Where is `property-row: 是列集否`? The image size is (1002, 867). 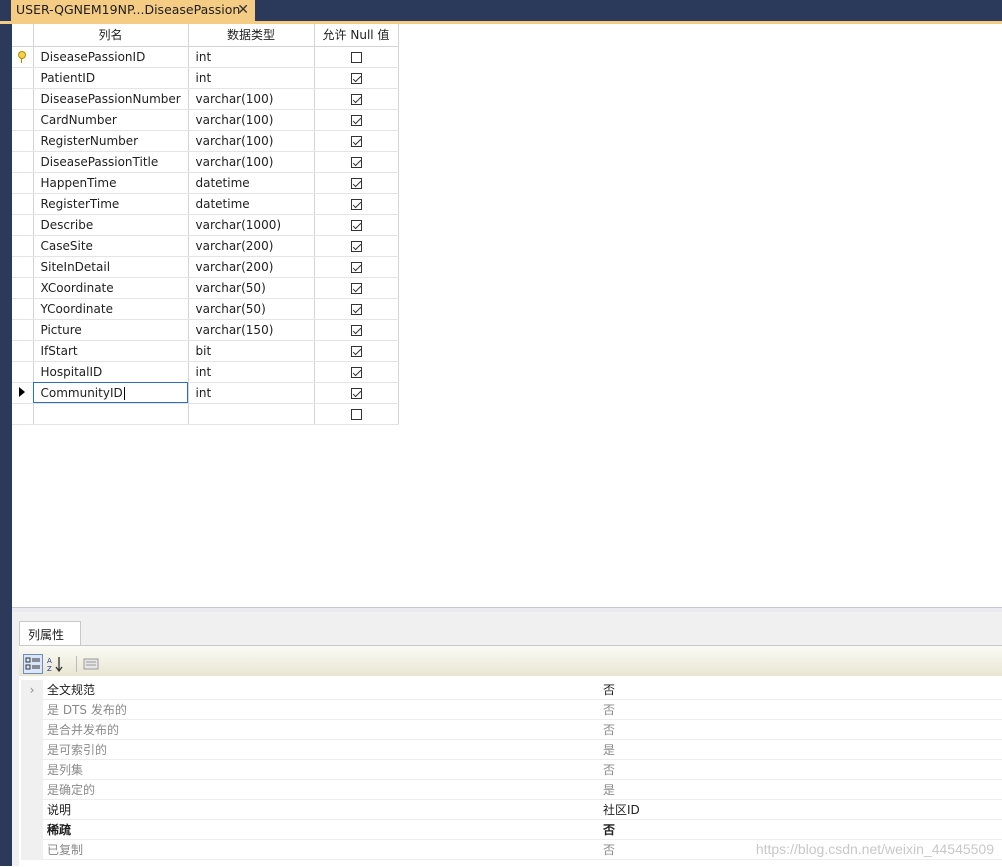 property-row: 是列集否 is located at coordinates (511, 769).